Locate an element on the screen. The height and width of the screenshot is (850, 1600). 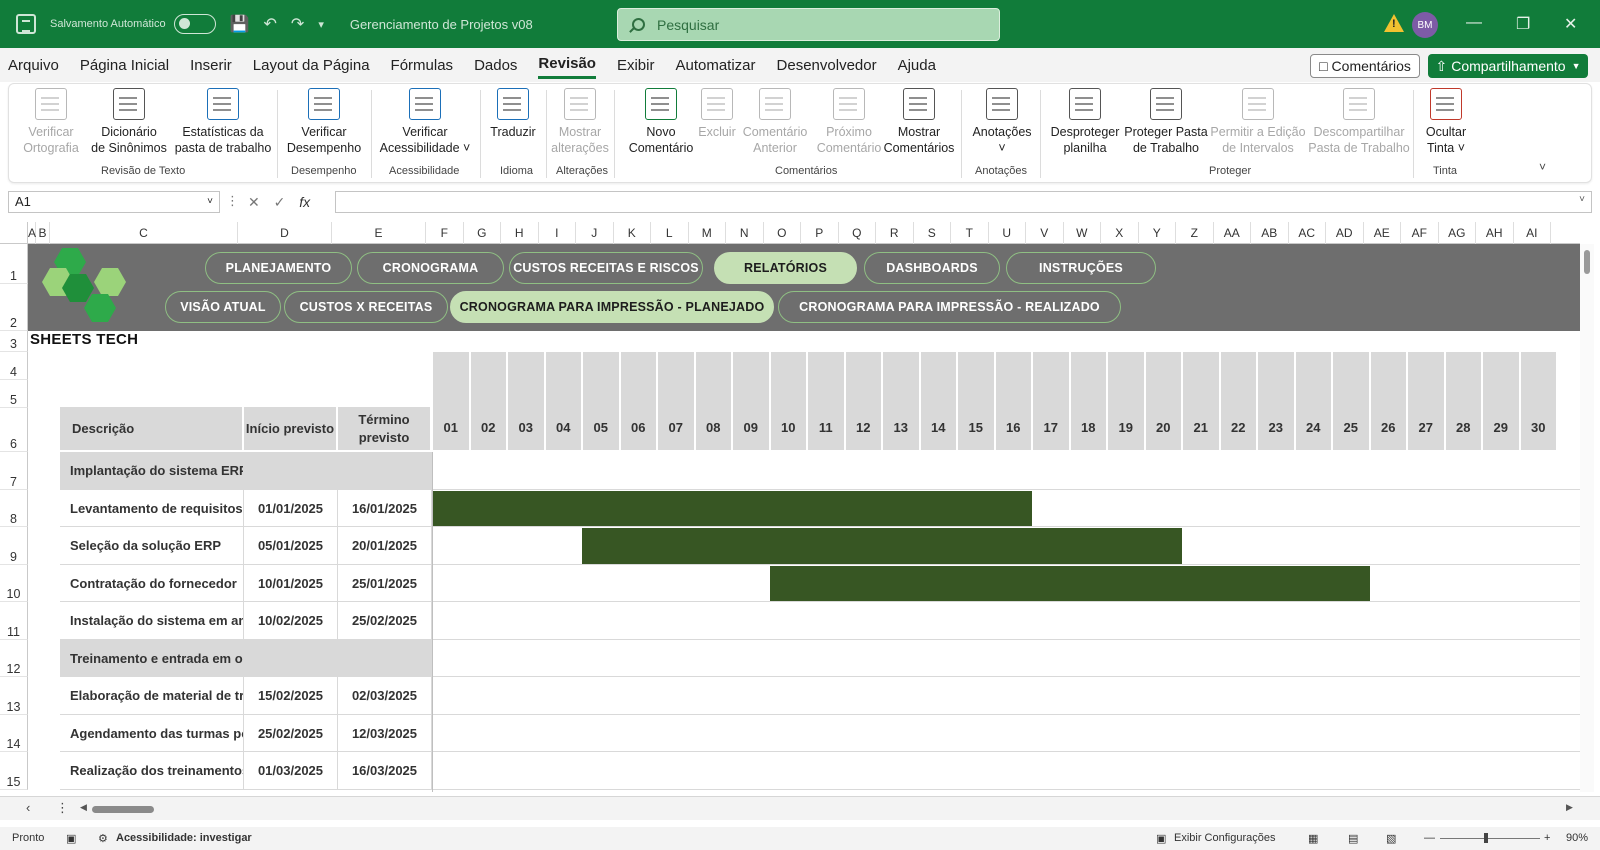
column-header: AB is located at coordinates (1270, 233).